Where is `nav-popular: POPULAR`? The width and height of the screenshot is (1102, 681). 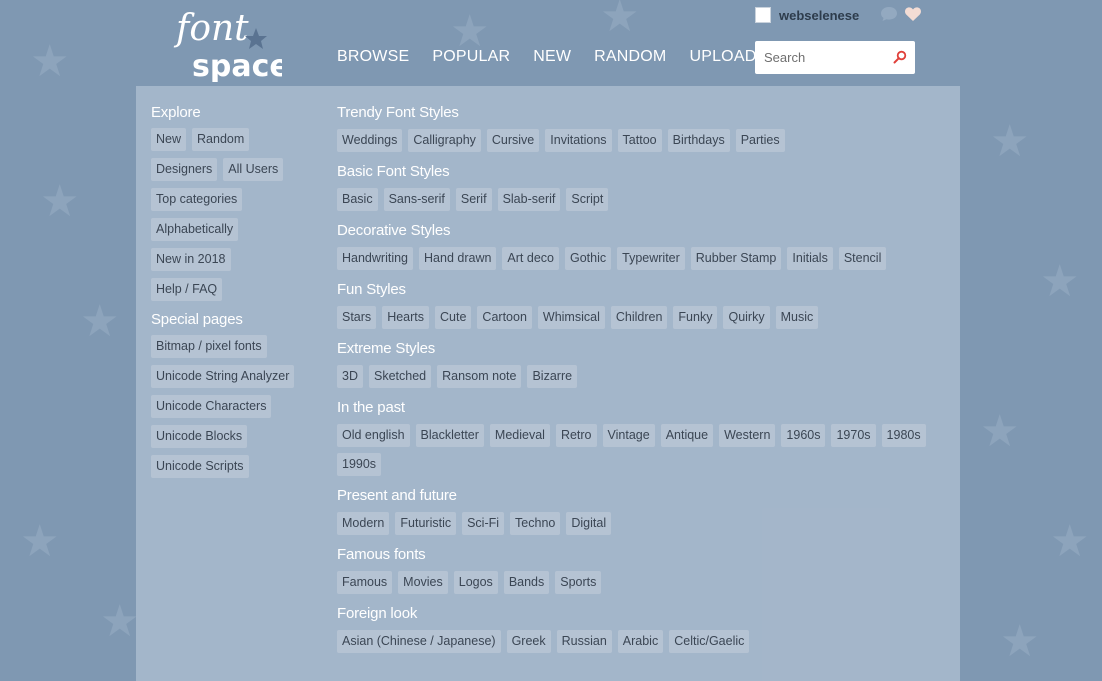 nav-popular: POPULAR is located at coordinates (471, 57).